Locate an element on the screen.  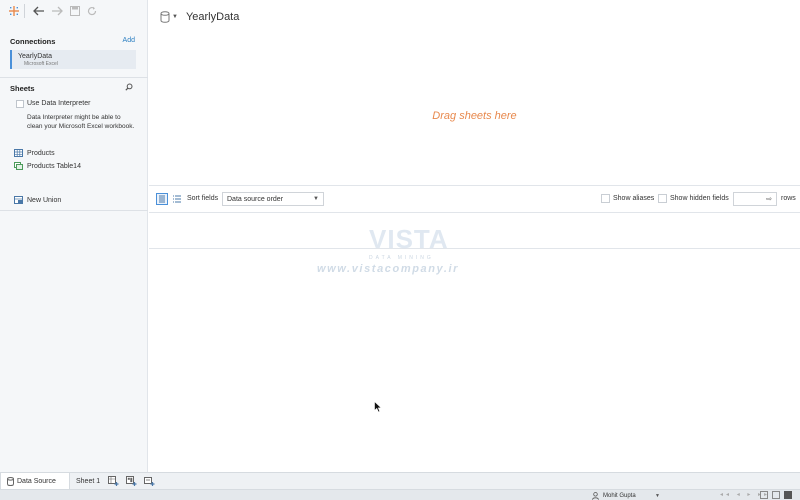
user-menu: Mohit Gupta ▼ is located at coordinates (626, 495).